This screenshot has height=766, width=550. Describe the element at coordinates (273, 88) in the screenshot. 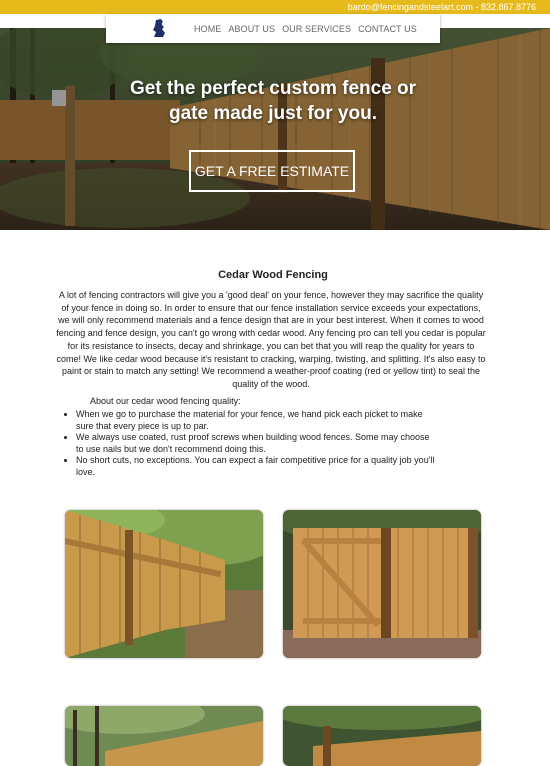

I see `hero-title-line-1: Get the perfect custom fence or` at that location.